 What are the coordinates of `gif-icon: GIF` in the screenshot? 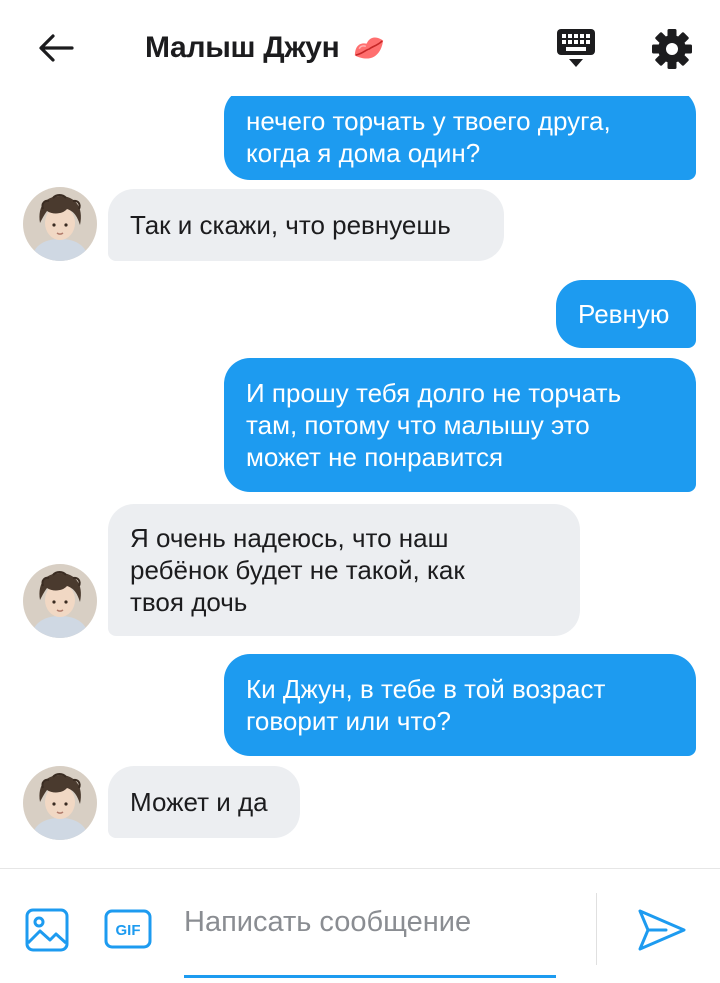 It's located at (128, 929).